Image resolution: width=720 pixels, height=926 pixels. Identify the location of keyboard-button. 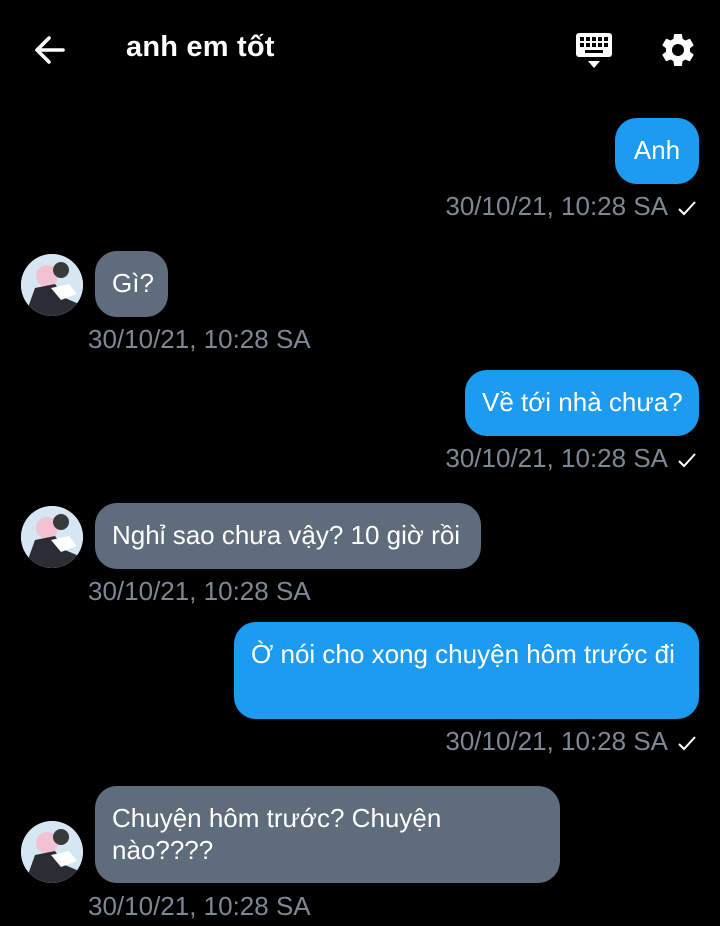
(594, 51).